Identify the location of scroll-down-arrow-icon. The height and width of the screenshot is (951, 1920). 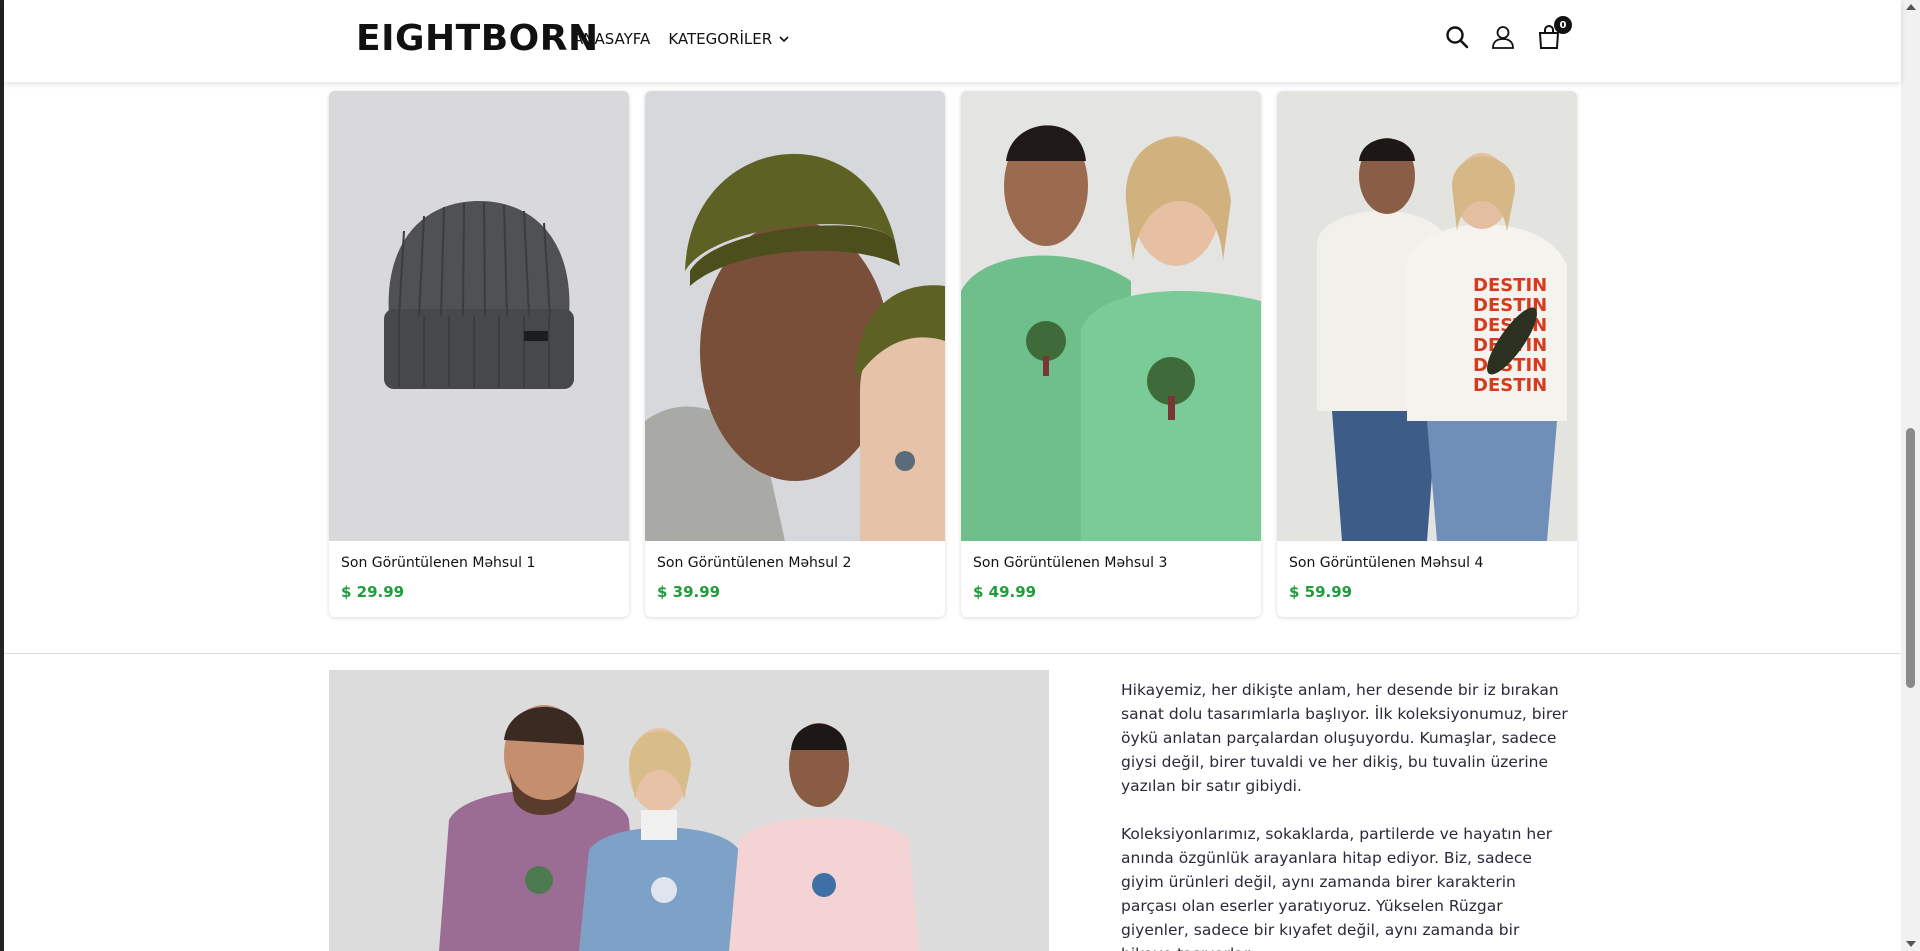
(1911, 944).